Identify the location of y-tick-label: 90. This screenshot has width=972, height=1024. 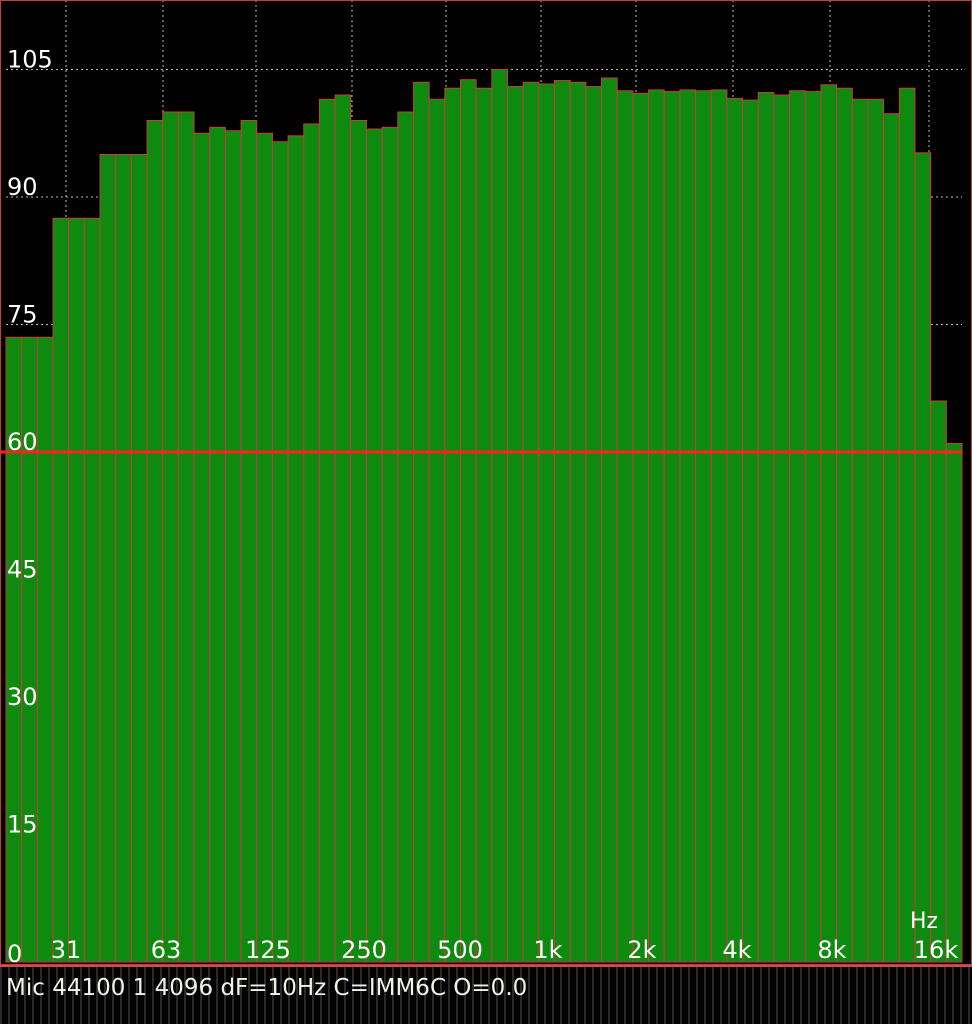
(22, 187).